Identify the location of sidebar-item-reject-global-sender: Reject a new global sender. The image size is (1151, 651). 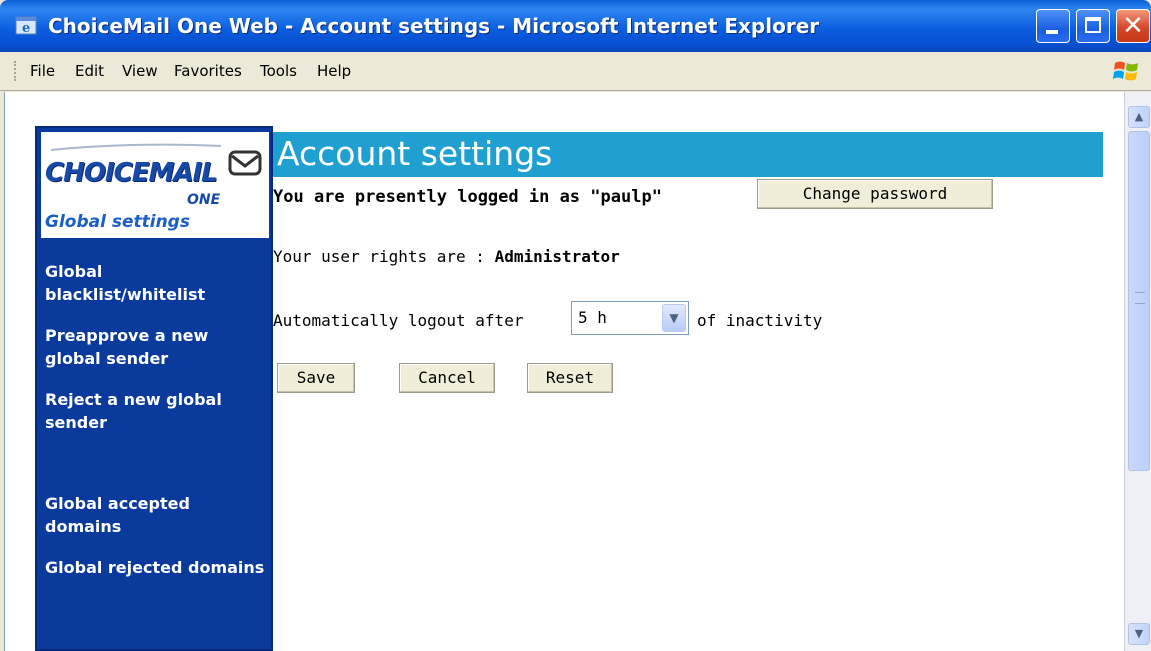
(156, 411).